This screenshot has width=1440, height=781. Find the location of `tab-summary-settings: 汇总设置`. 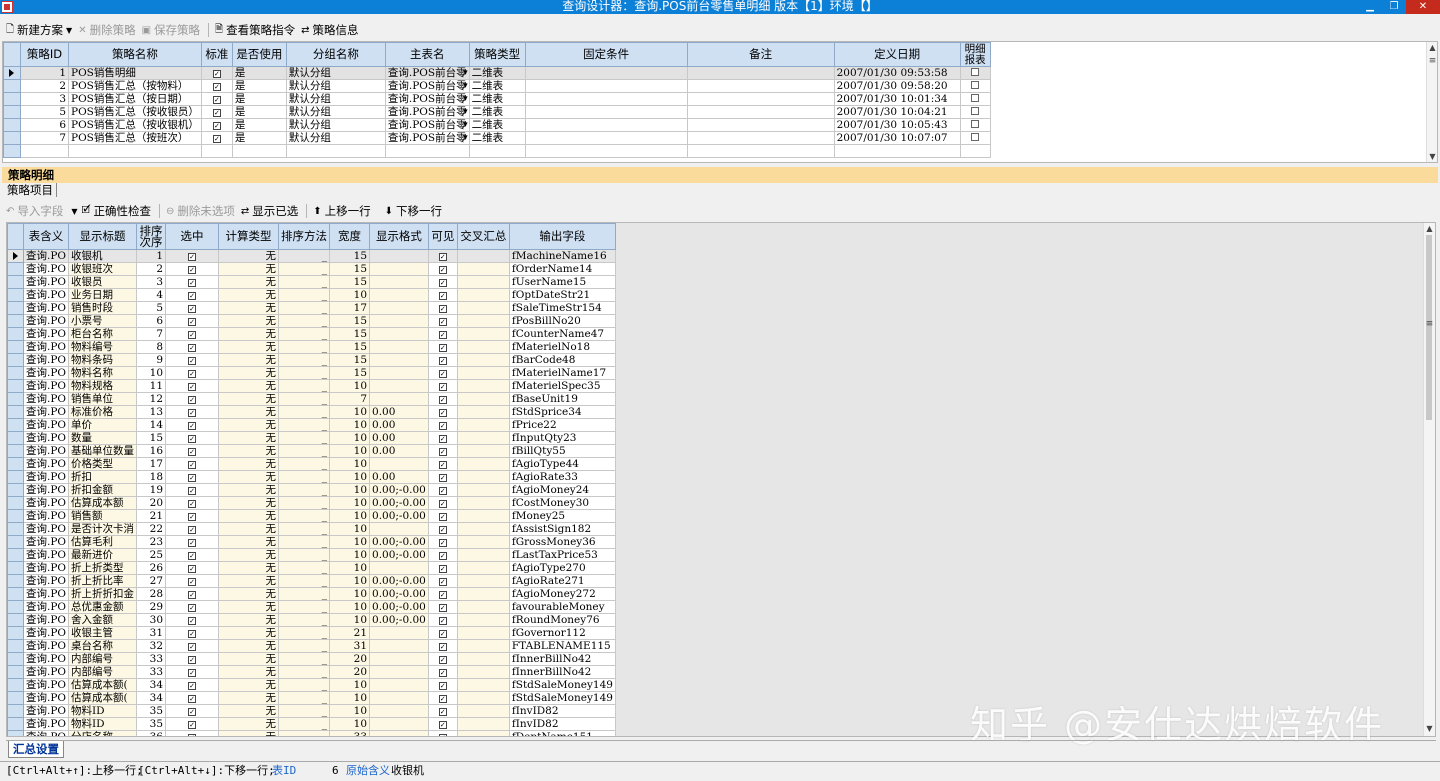

tab-summary-settings: 汇总设置 is located at coordinates (36, 749).